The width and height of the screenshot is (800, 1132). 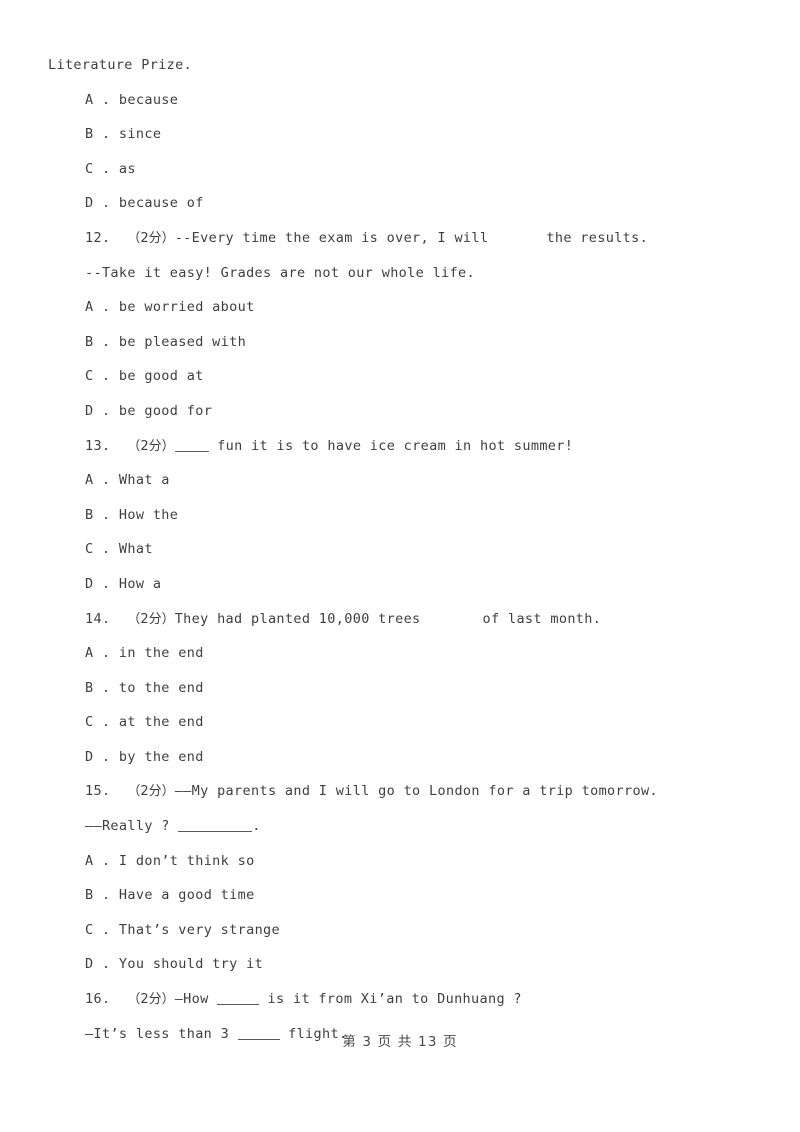 I want to click on option-row: D . How a, so click(x=422, y=584).